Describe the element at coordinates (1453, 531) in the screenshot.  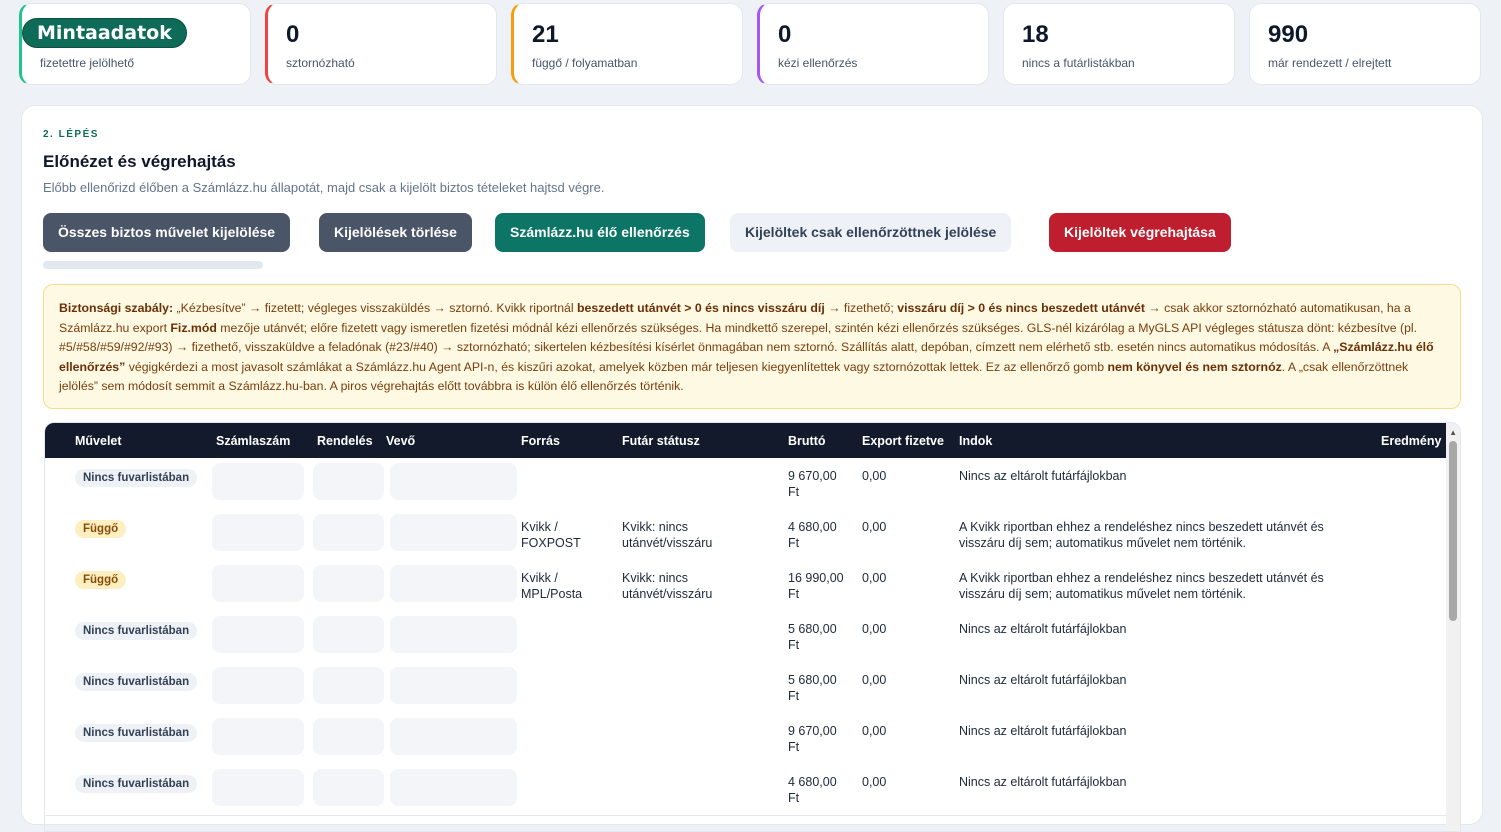
I see `scrollbar-thumb` at that location.